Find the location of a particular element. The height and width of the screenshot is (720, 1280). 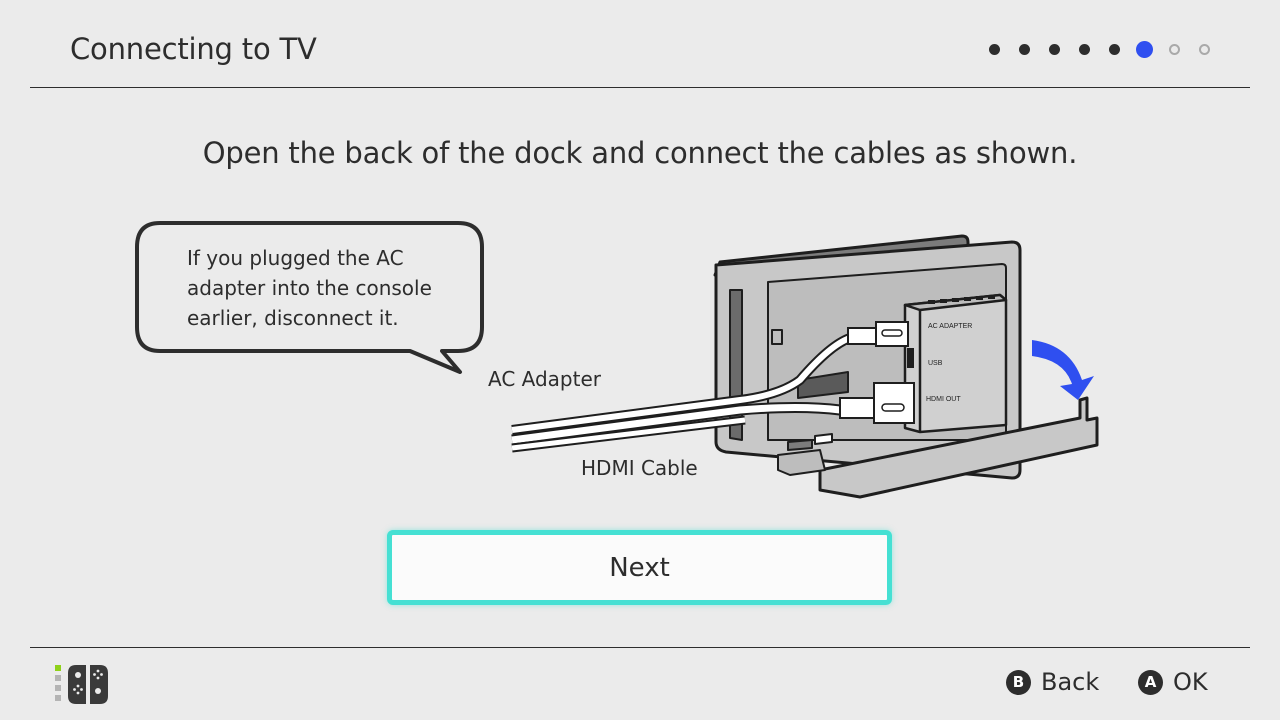

step-progress-indicator is located at coordinates (1107, 49).